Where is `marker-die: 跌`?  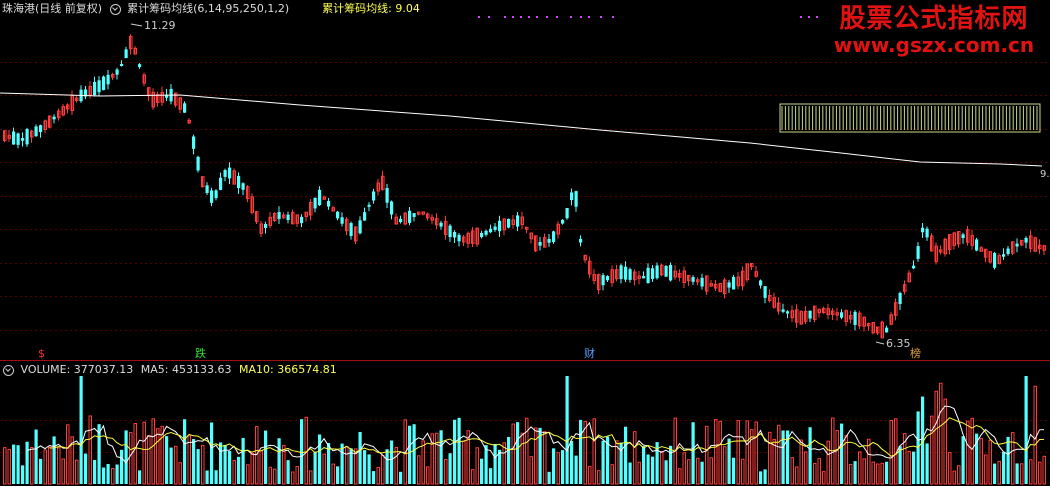 marker-die: 跌 is located at coordinates (200, 353).